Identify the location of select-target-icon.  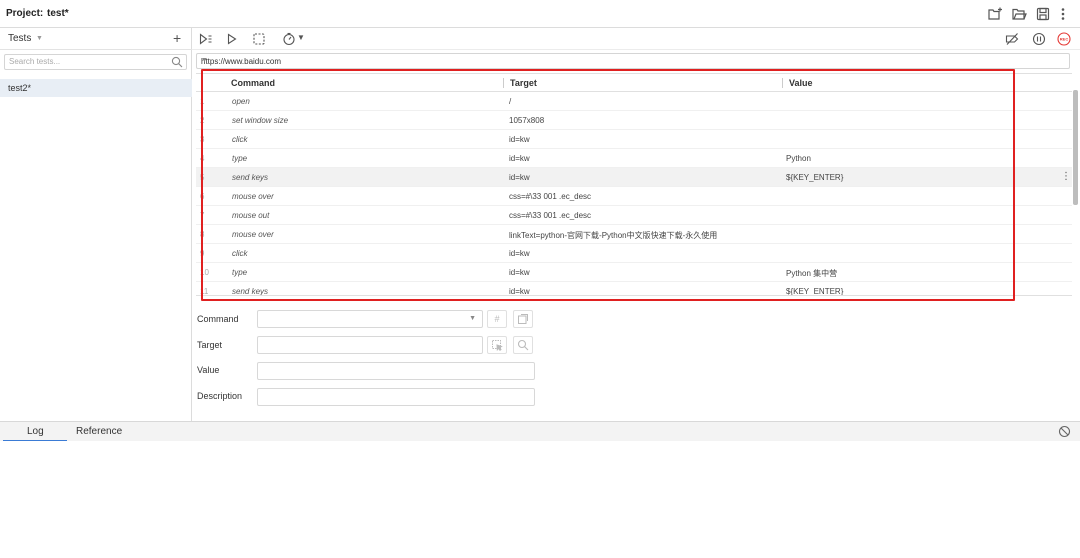
(497, 346).